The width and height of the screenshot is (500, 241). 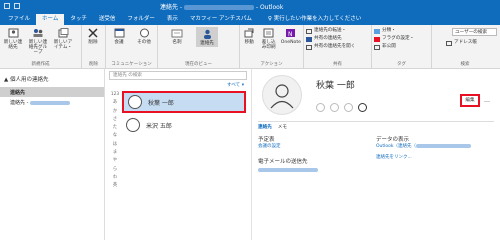 What do you see at coordinates (235, 85) in the screenshot?
I see `filter-all-dropdown: すべて ▾` at bounding box center [235, 85].